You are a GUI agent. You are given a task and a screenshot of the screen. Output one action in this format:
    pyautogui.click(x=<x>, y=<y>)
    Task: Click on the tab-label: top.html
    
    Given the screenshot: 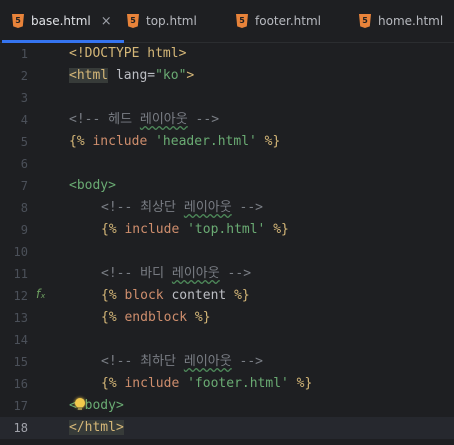 What is the action you would take?
    pyautogui.click(x=171, y=21)
    